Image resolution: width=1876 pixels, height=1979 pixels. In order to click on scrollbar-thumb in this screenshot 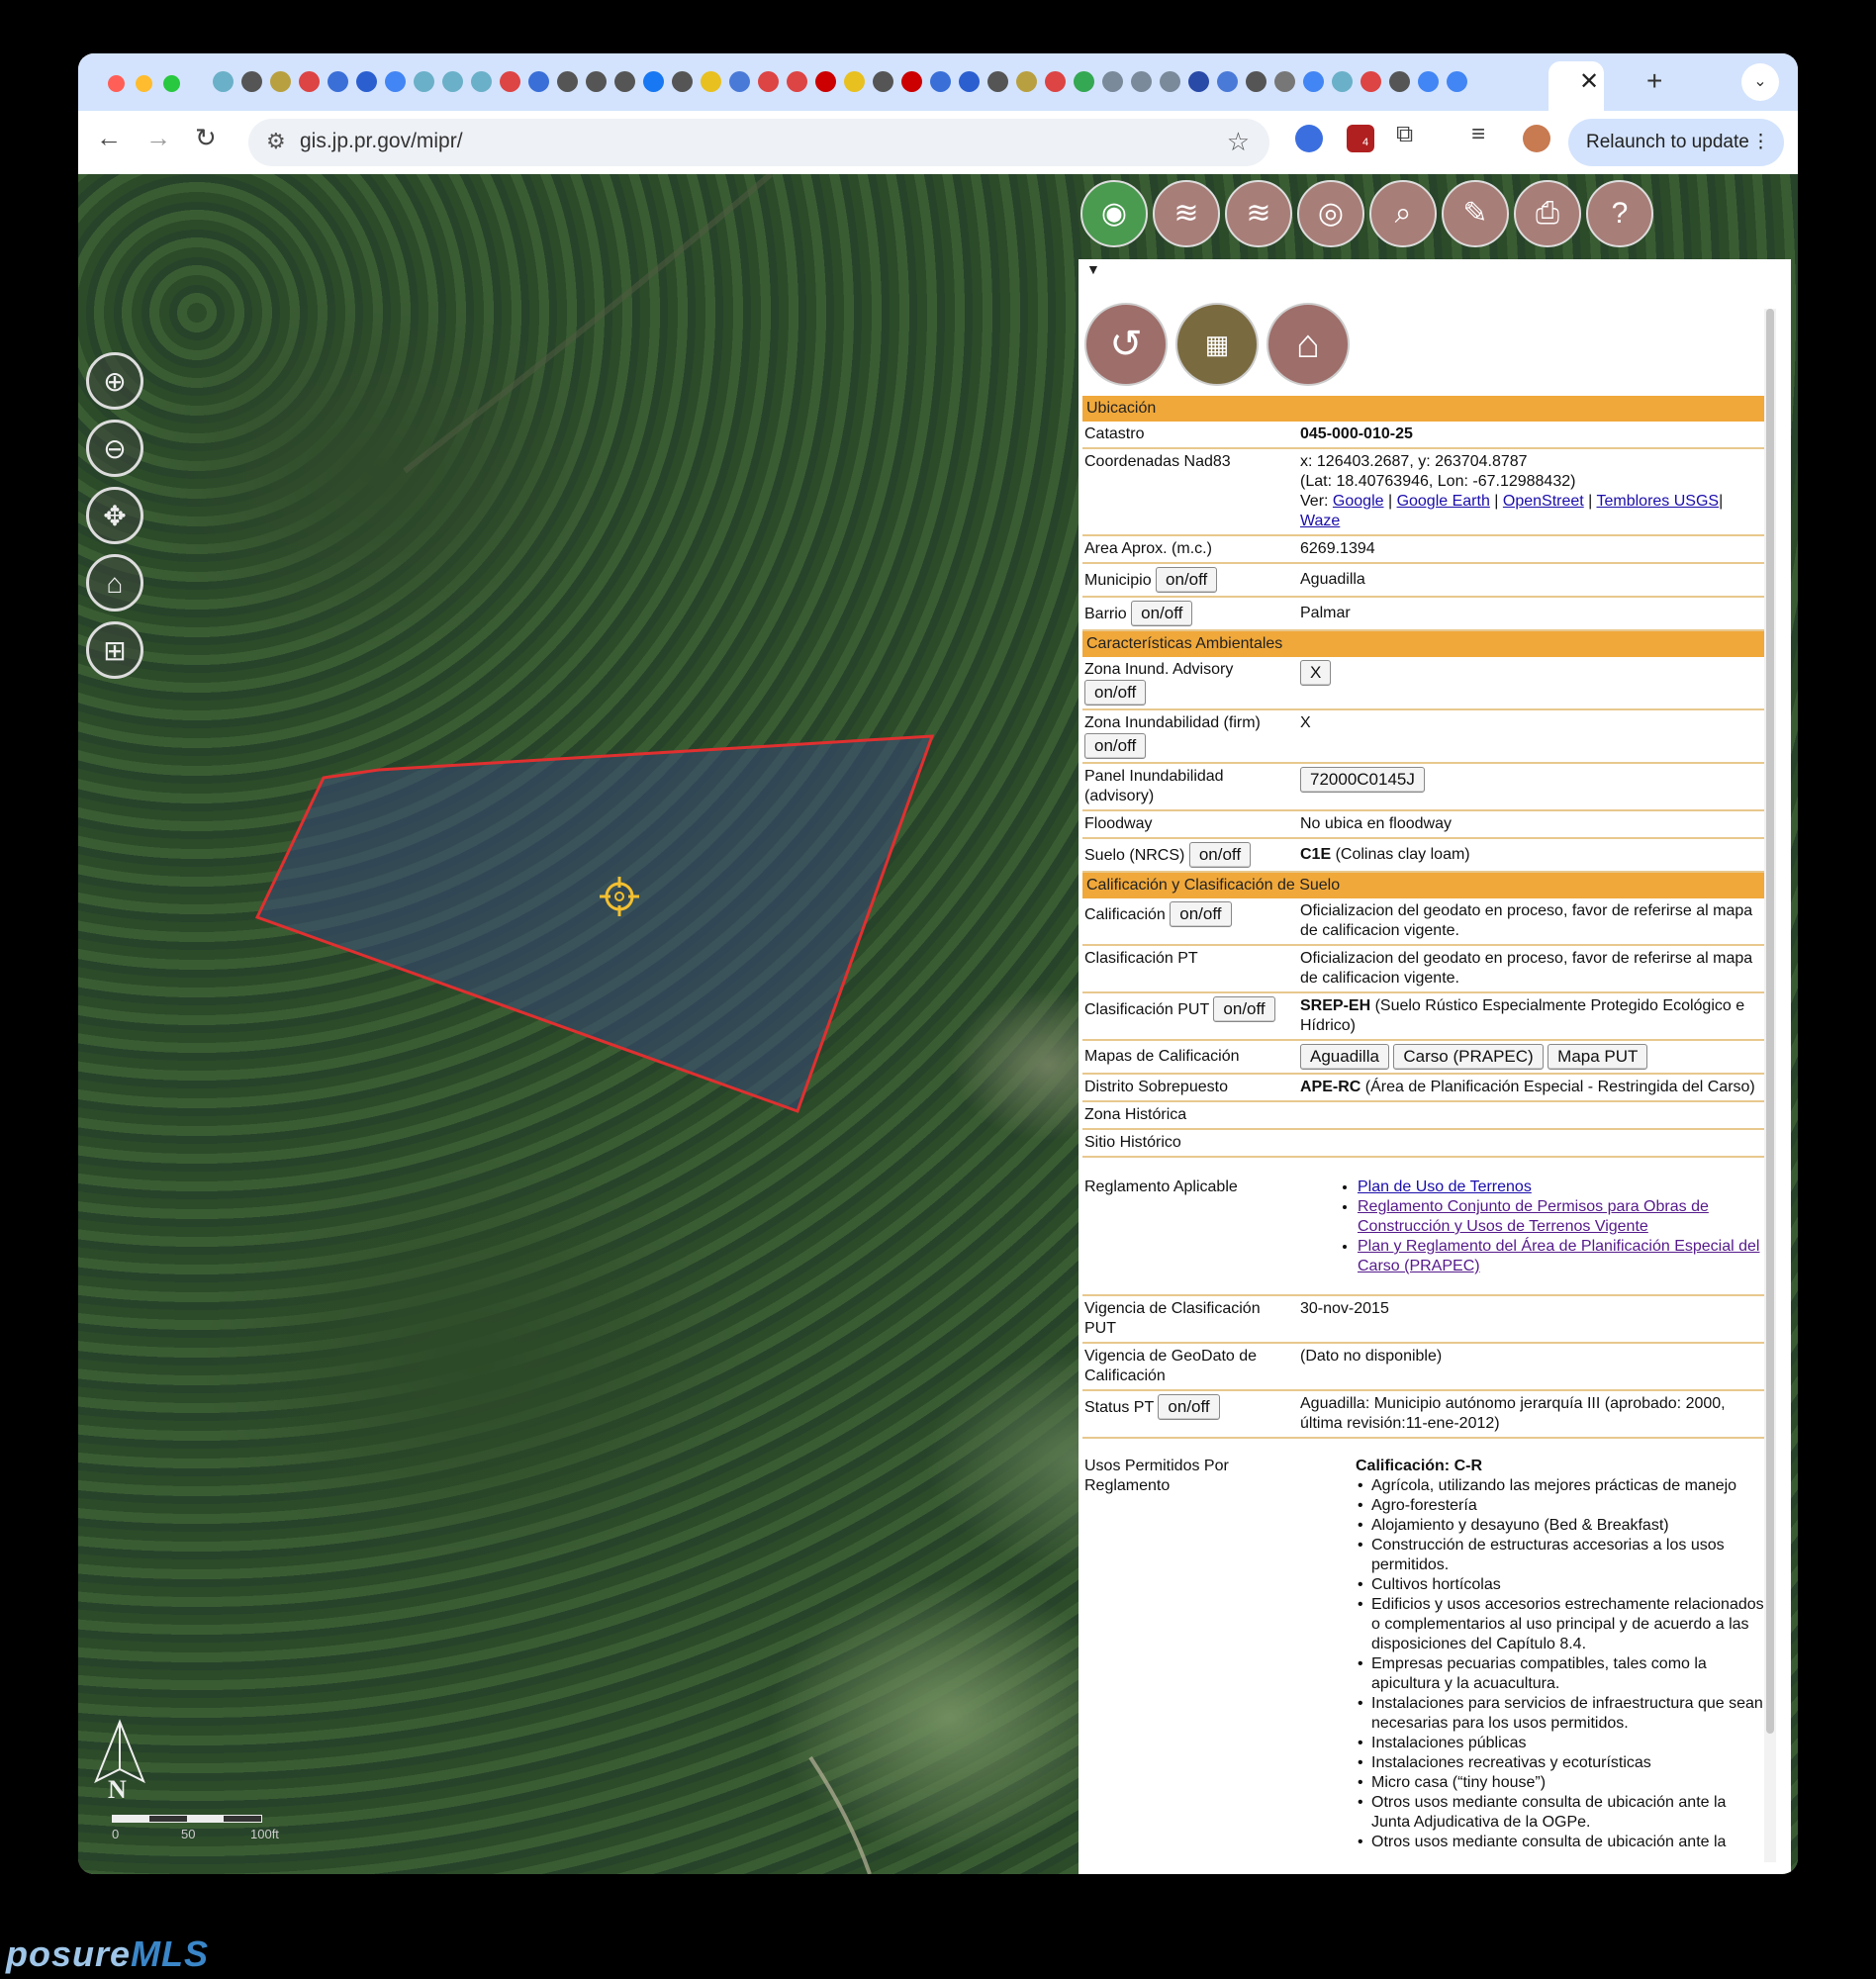, I will do `click(1770, 1022)`.